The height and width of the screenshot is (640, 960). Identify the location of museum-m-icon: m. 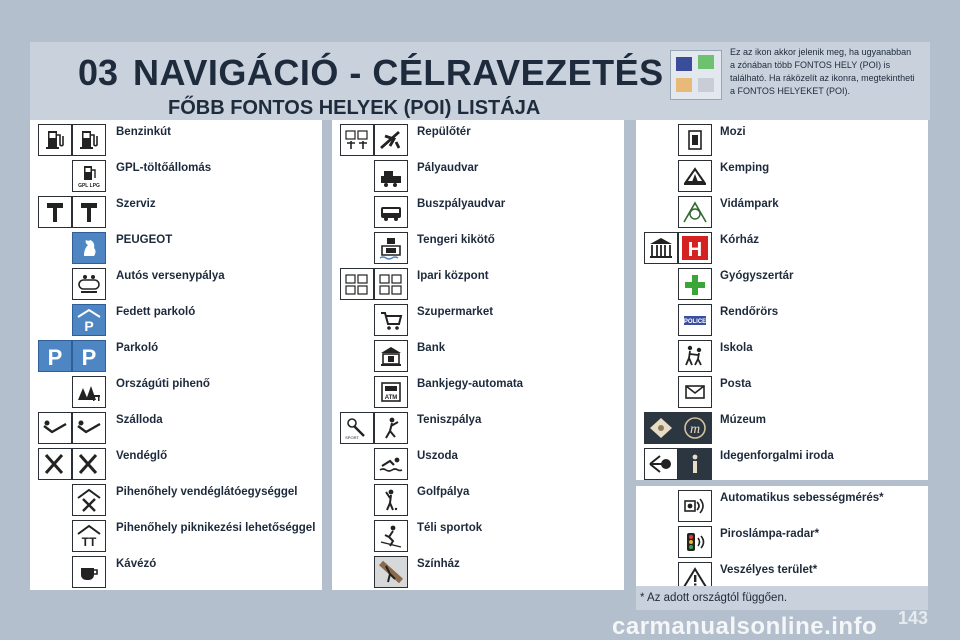
(695, 428).